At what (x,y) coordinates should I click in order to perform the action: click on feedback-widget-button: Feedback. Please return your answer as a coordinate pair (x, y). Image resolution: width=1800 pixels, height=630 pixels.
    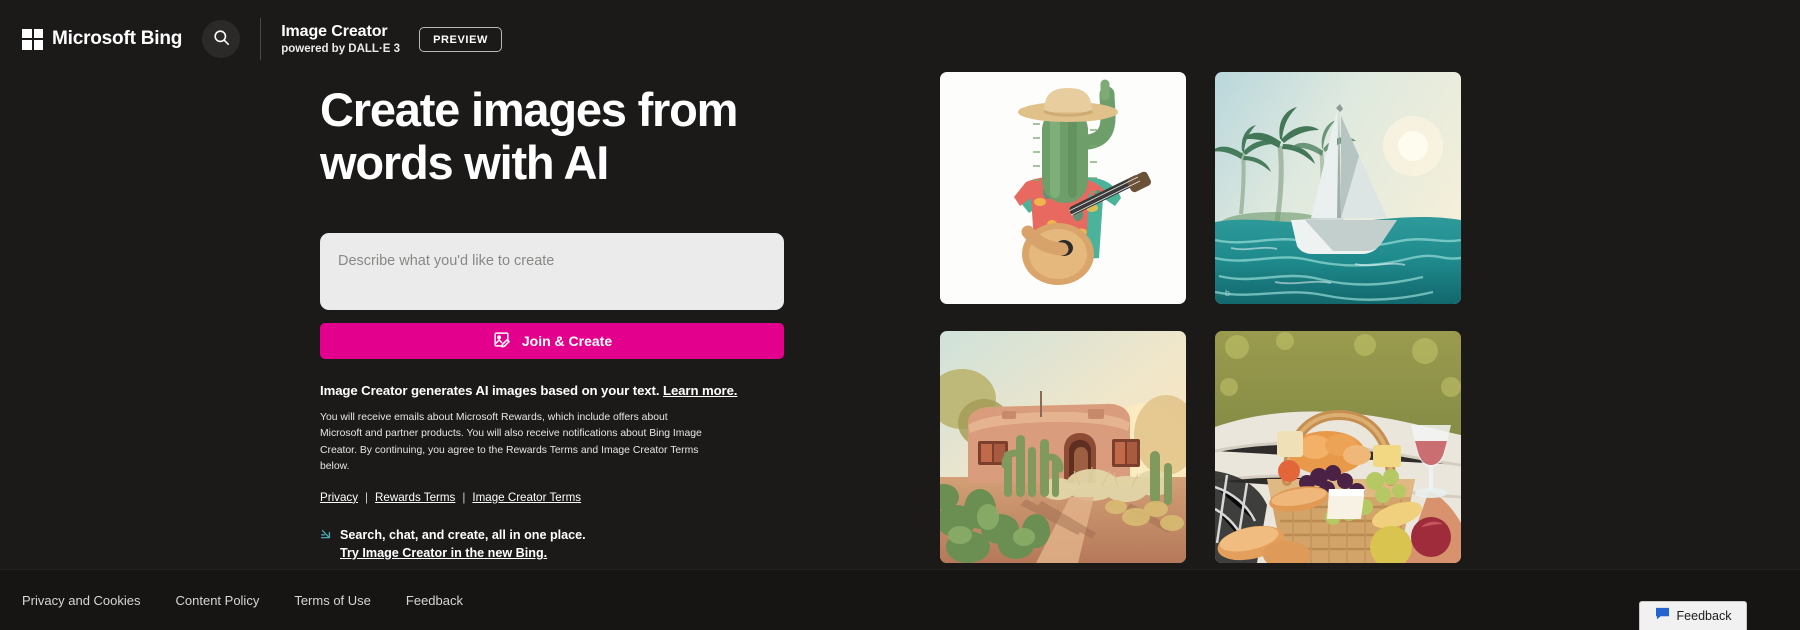
    Looking at the image, I should click on (1693, 615).